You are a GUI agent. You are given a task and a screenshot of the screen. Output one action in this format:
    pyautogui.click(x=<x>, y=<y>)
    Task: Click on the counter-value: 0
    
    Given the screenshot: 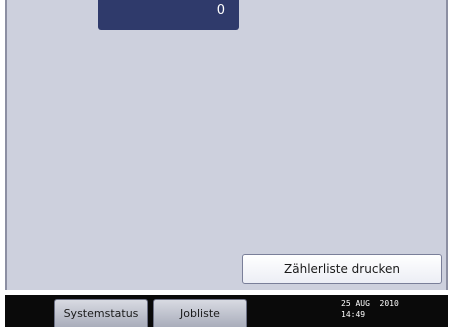 What is the action you would take?
    pyautogui.click(x=220, y=10)
    